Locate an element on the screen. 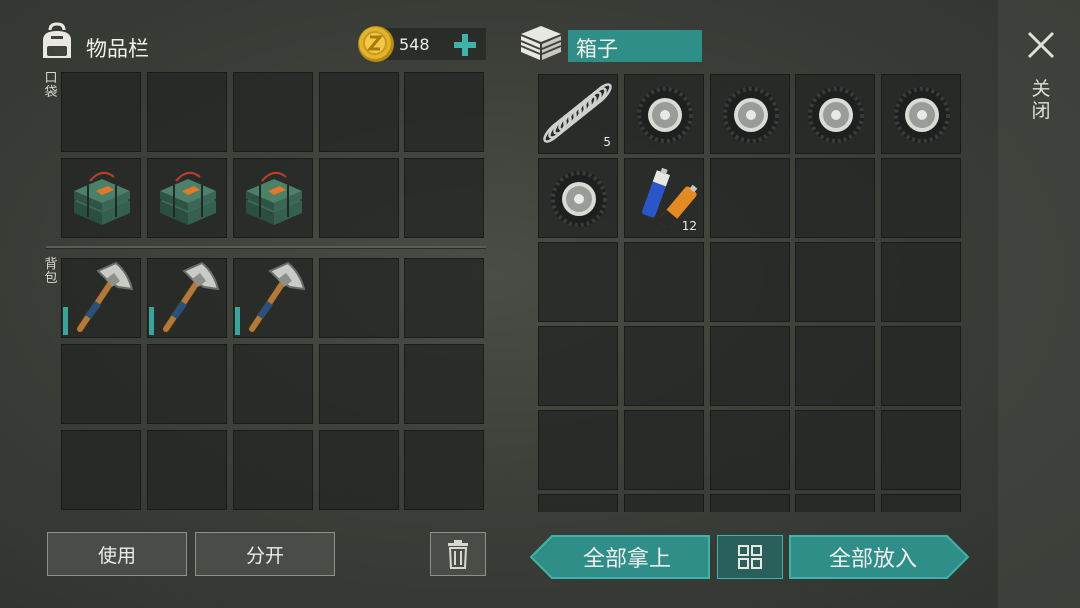 This screenshot has height=608, width=1080. sort-button is located at coordinates (750, 557).